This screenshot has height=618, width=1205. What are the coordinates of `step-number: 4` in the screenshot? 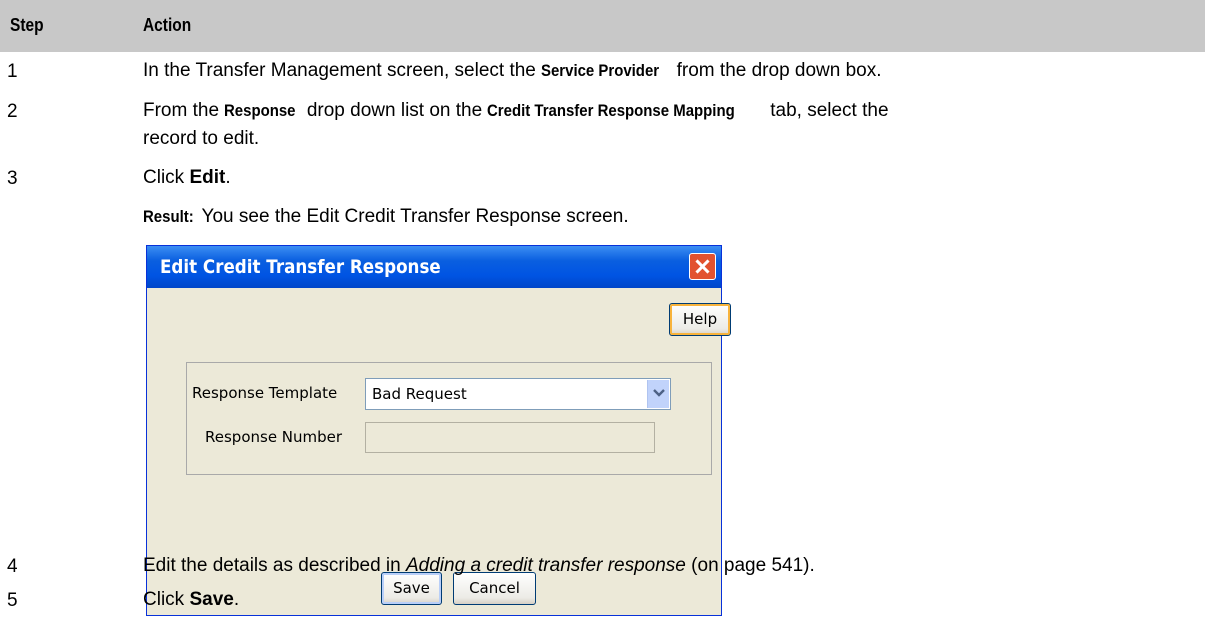 It's located at (12, 566).